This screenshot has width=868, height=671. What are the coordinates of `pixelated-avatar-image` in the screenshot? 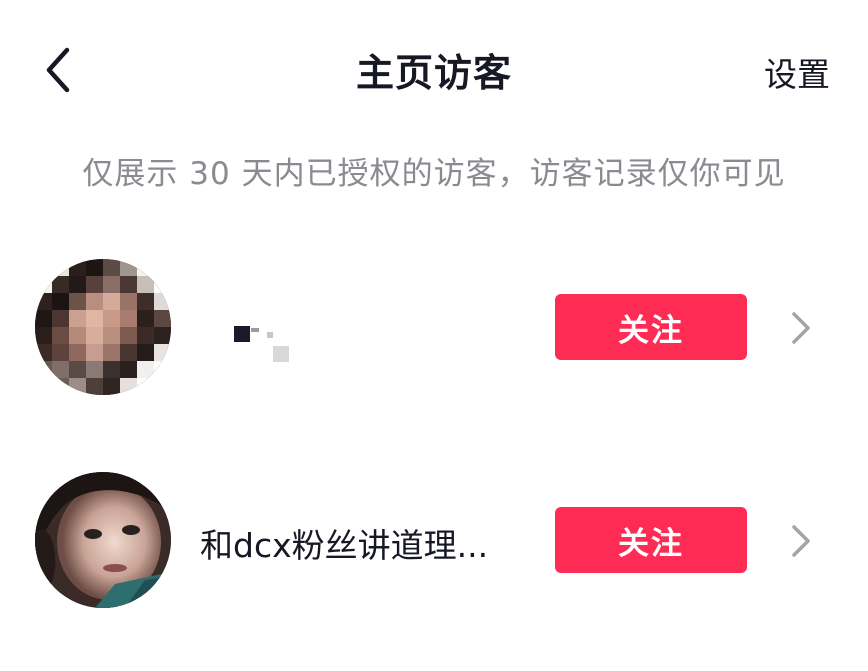 It's located at (103, 327).